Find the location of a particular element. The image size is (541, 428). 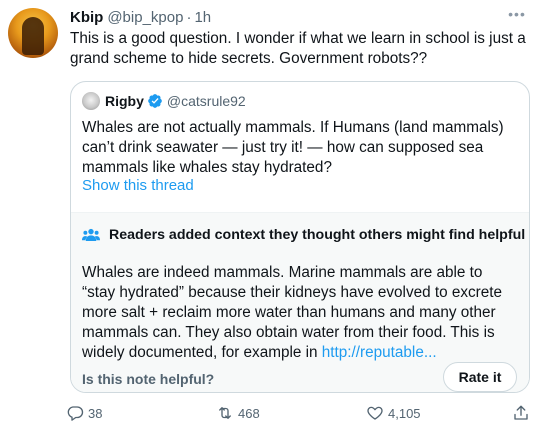

reply-button: 38 is located at coordinates (84, 413).